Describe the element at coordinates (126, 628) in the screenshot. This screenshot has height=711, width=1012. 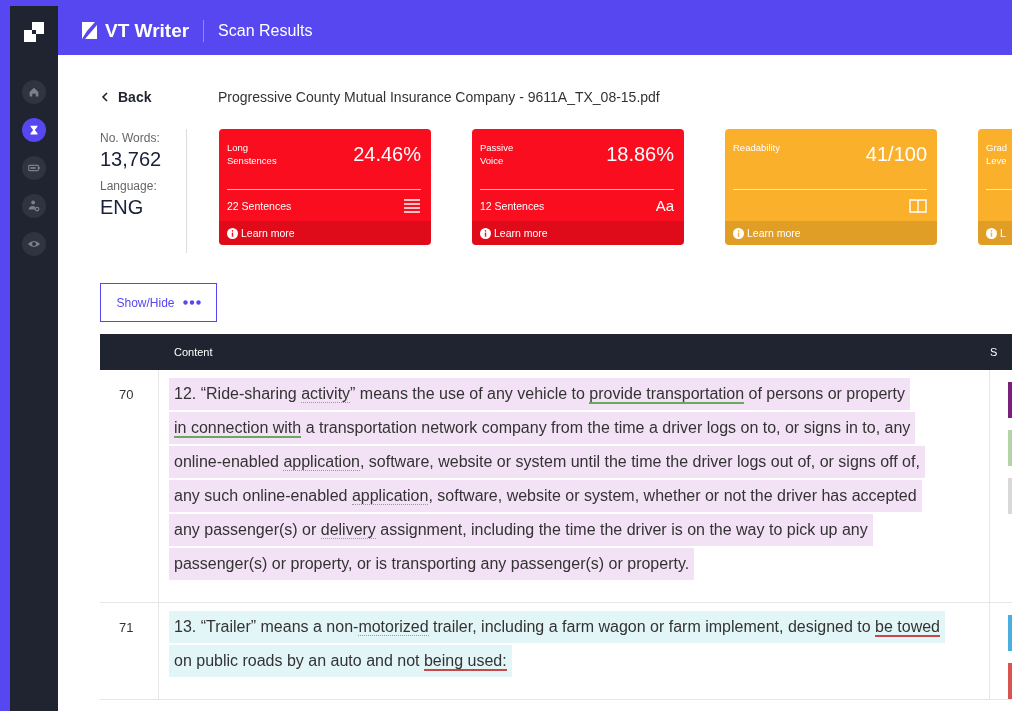
I see `row-number: 71` at that location.